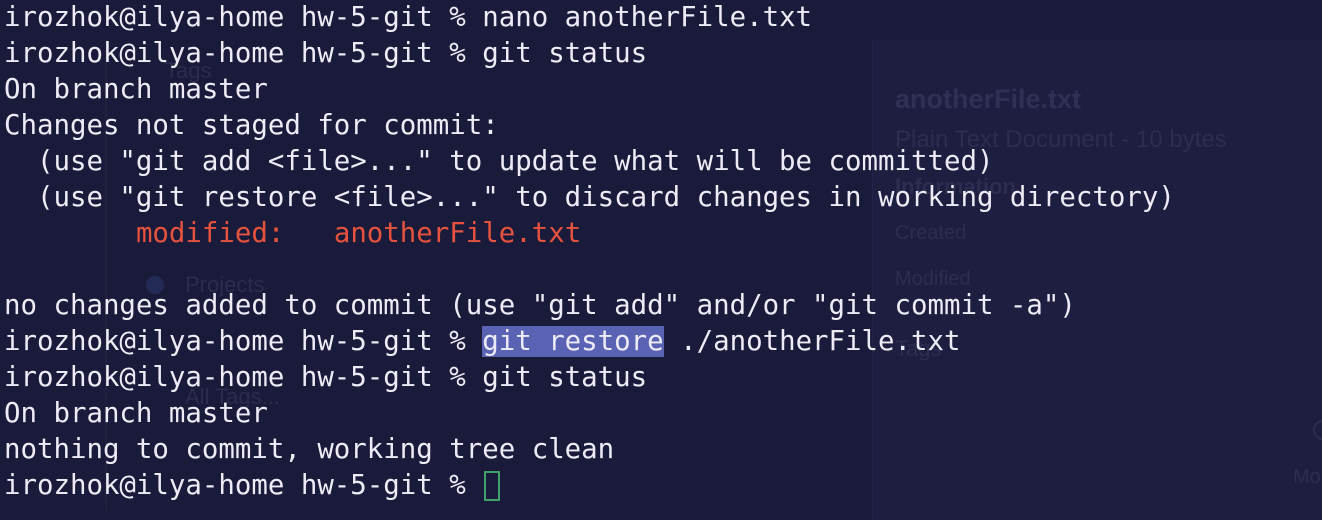  I want to click on terminal-line: irozhok@ilya-home hw-5-git %, so click(663, 486).